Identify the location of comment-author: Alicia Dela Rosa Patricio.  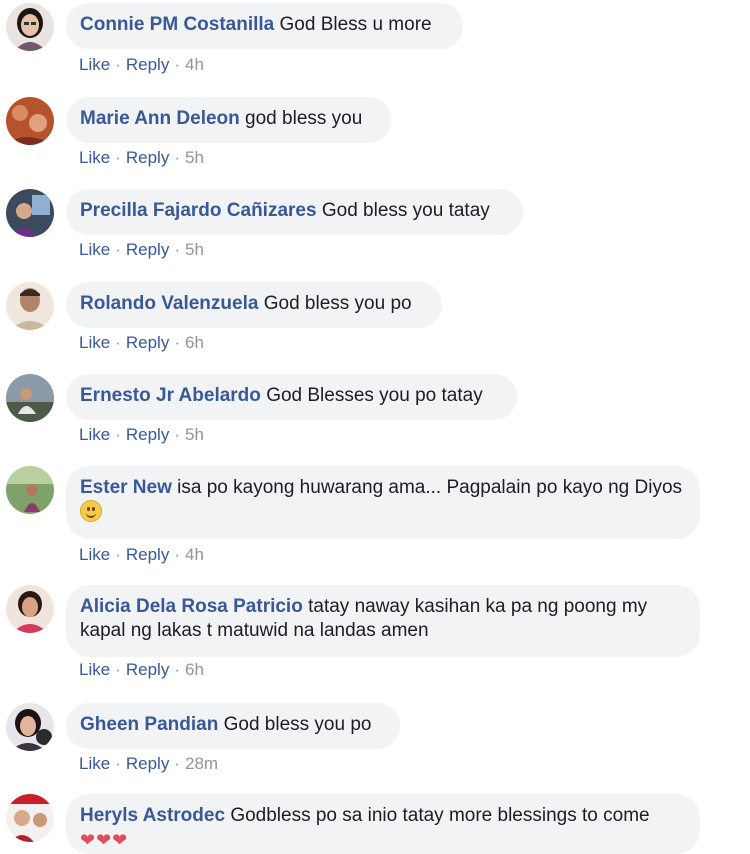
(191, 606).